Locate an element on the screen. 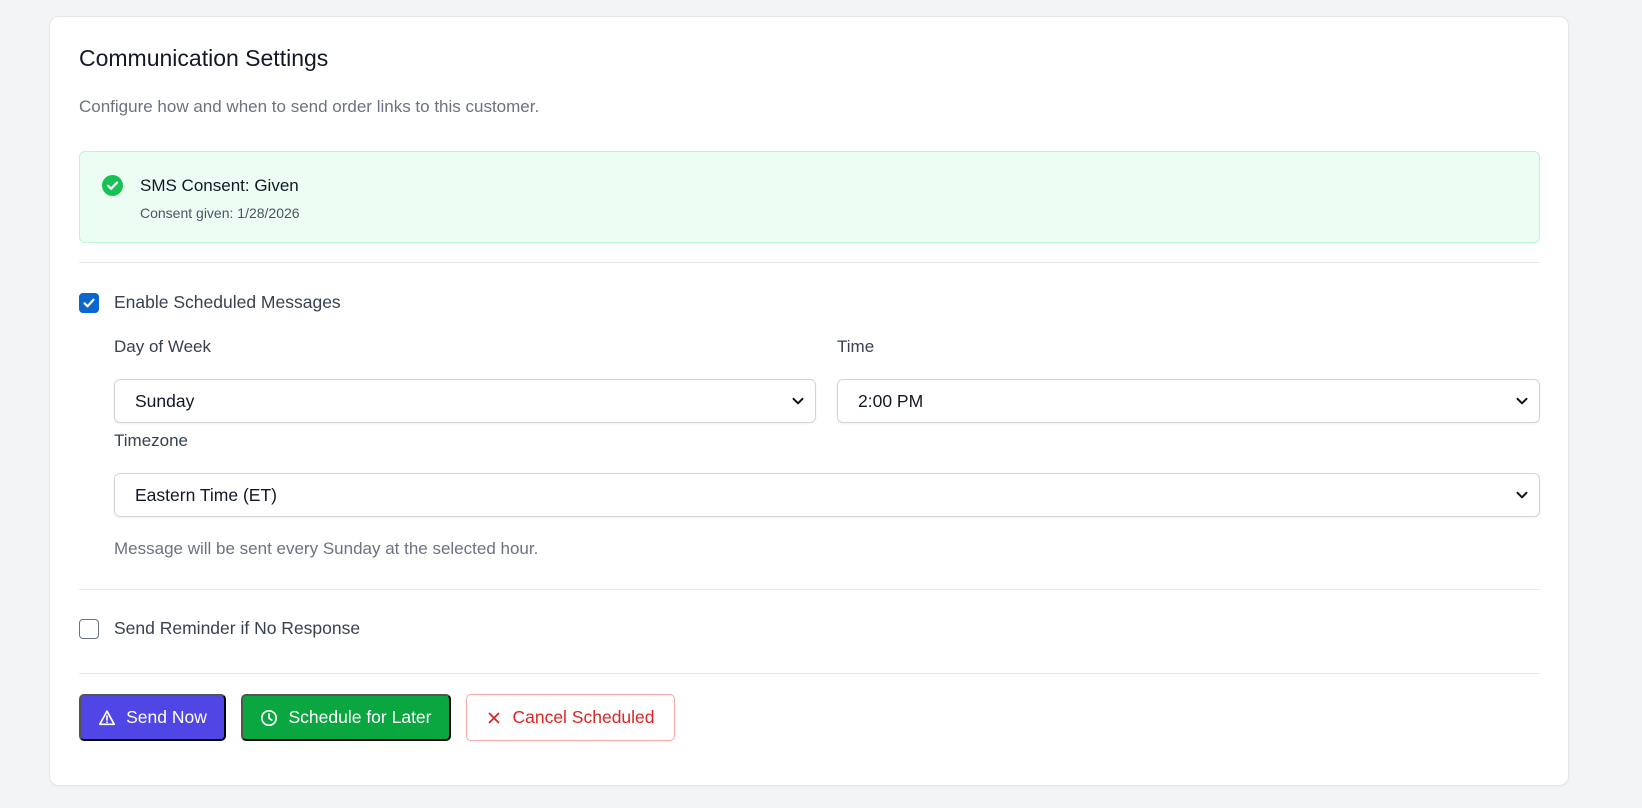 This screenshot has width=1642, height=808. time-label: Time is located at coordinates (856, 346).